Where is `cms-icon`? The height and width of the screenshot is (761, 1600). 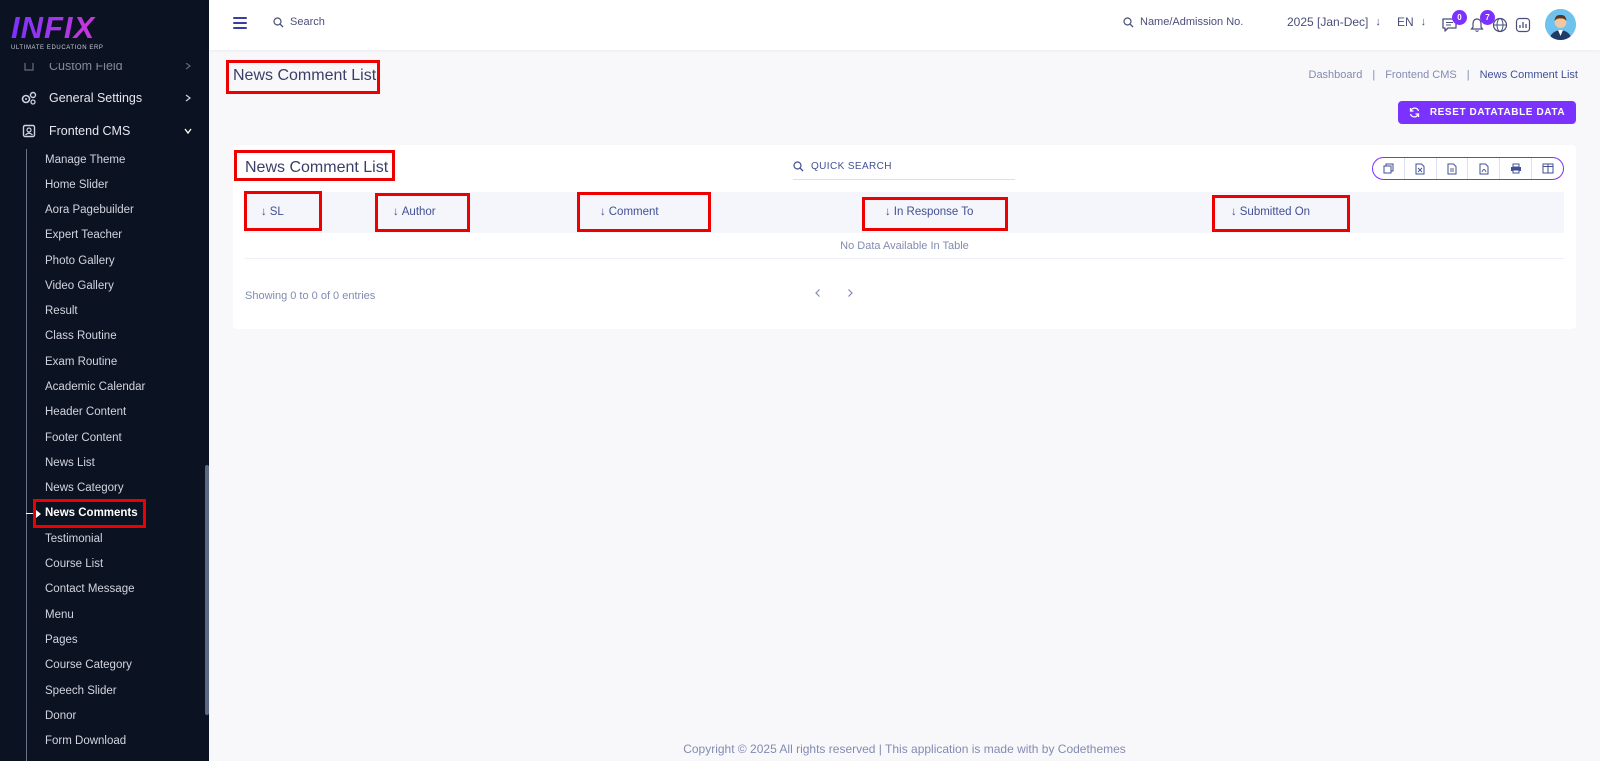 cms-icon is located at coordinates (29, 131).